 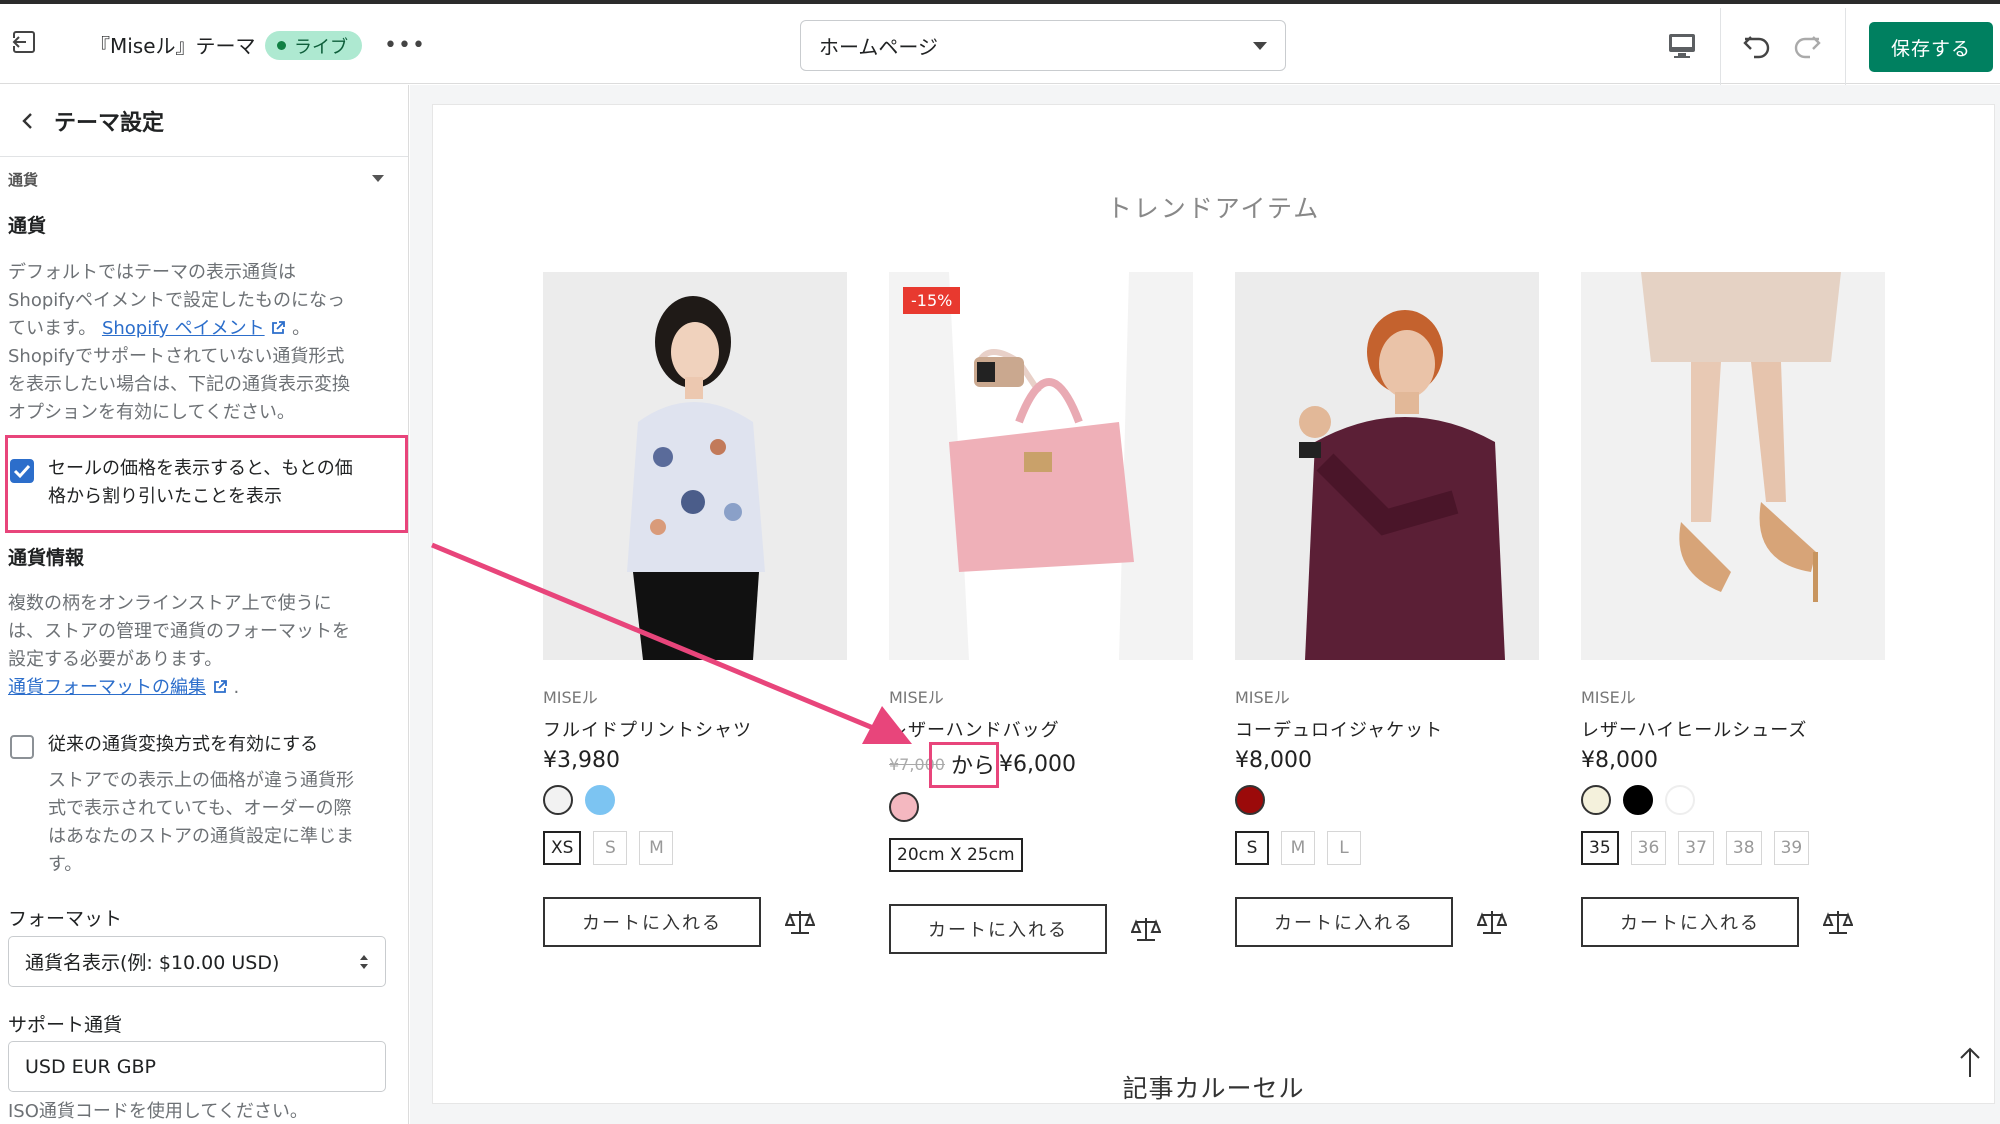 What do you see at coordinates (1213, 1088) in the screenshot?
I see `article-carousel-title: 記事カルーセル` at bounding box center [1213, 1088].